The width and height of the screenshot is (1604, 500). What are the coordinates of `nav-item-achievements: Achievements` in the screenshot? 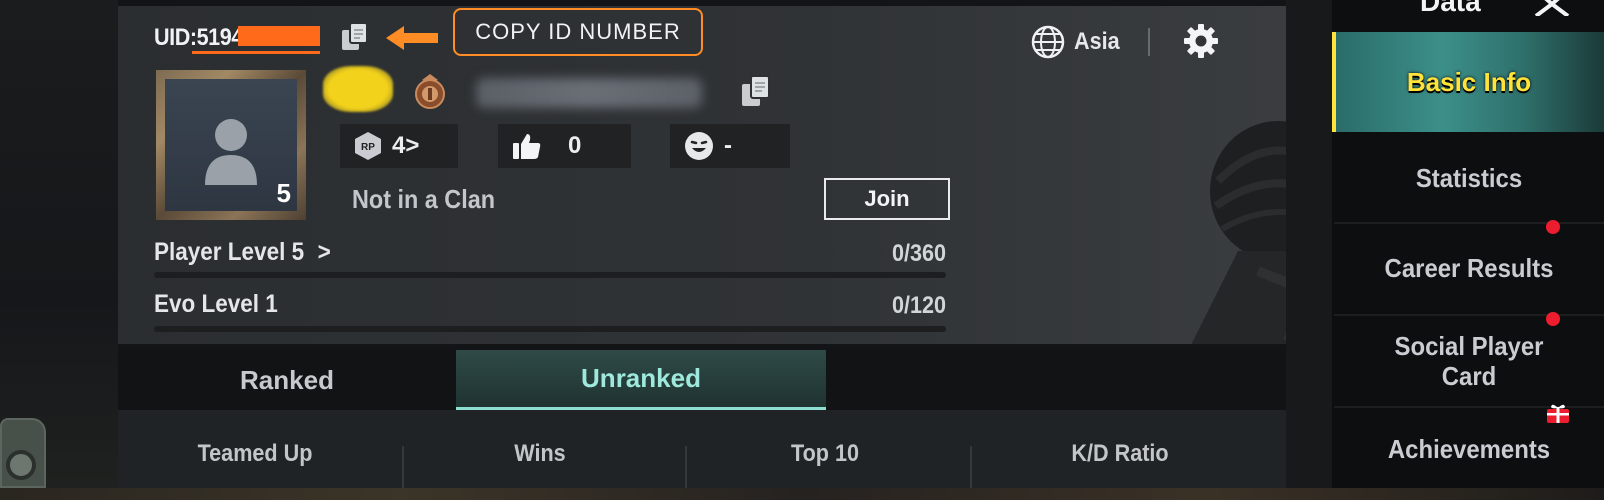 It's located at (1469, 449).